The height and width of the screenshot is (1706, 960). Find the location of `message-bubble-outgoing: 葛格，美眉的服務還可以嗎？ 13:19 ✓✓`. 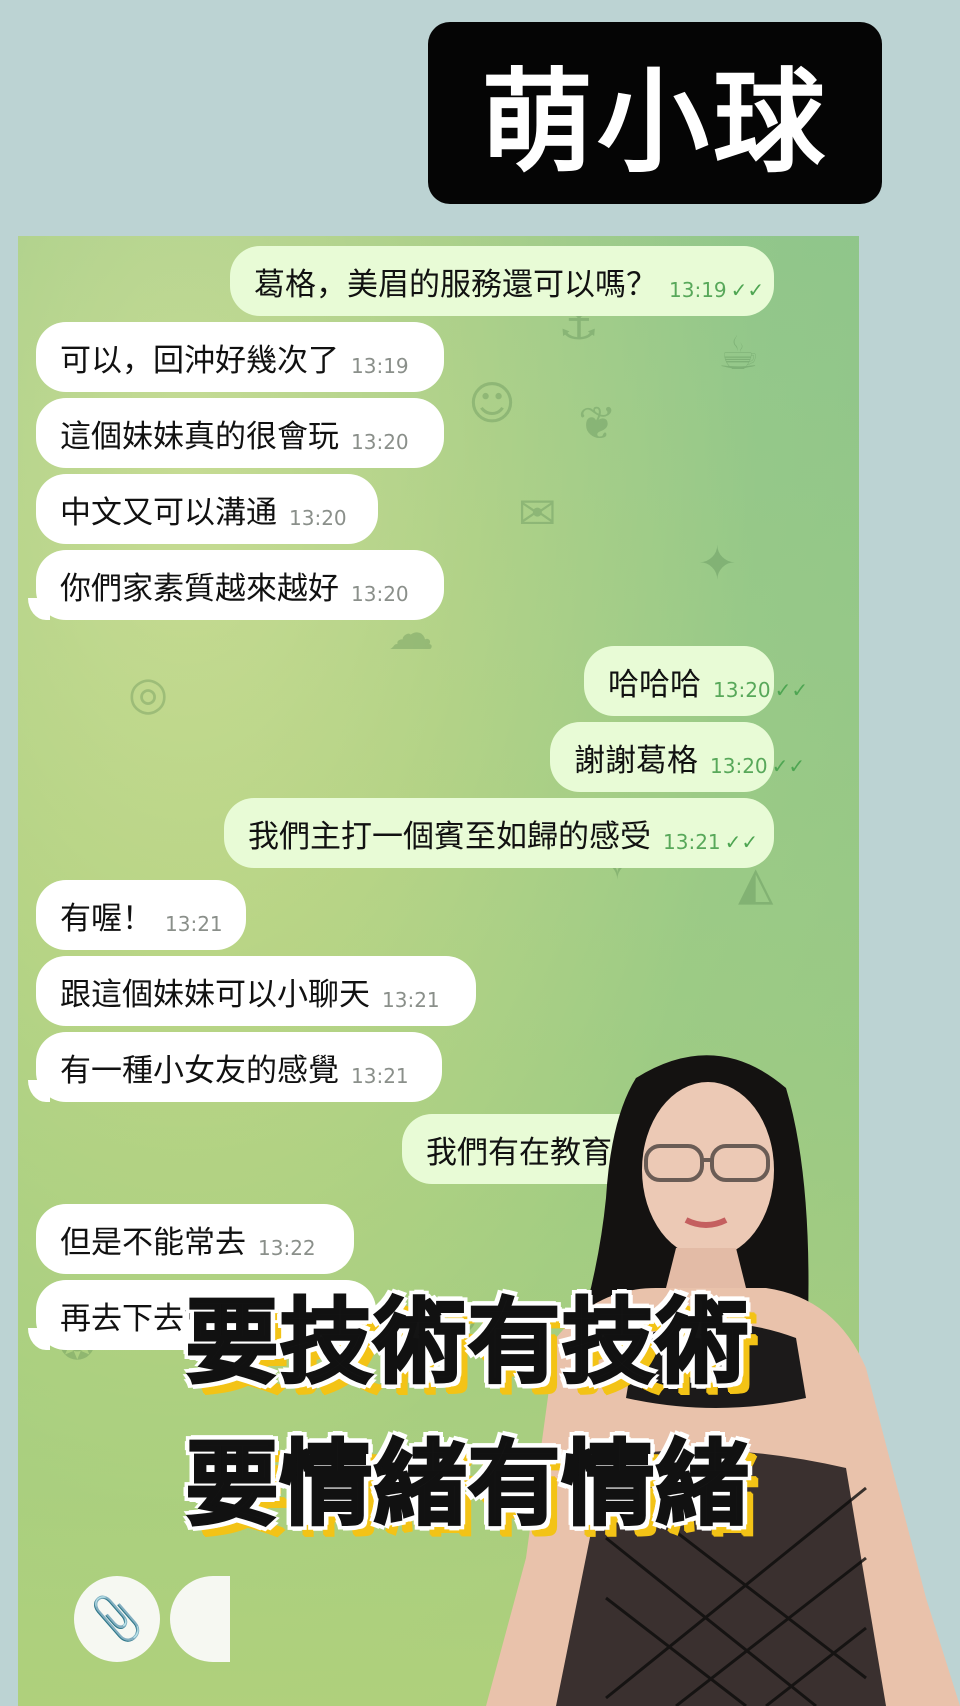

message-bubble-outgoing: 葛格，美眉的服務還可以嗎？ 13:19 ✓✓ is located at coordinates (502, 281).